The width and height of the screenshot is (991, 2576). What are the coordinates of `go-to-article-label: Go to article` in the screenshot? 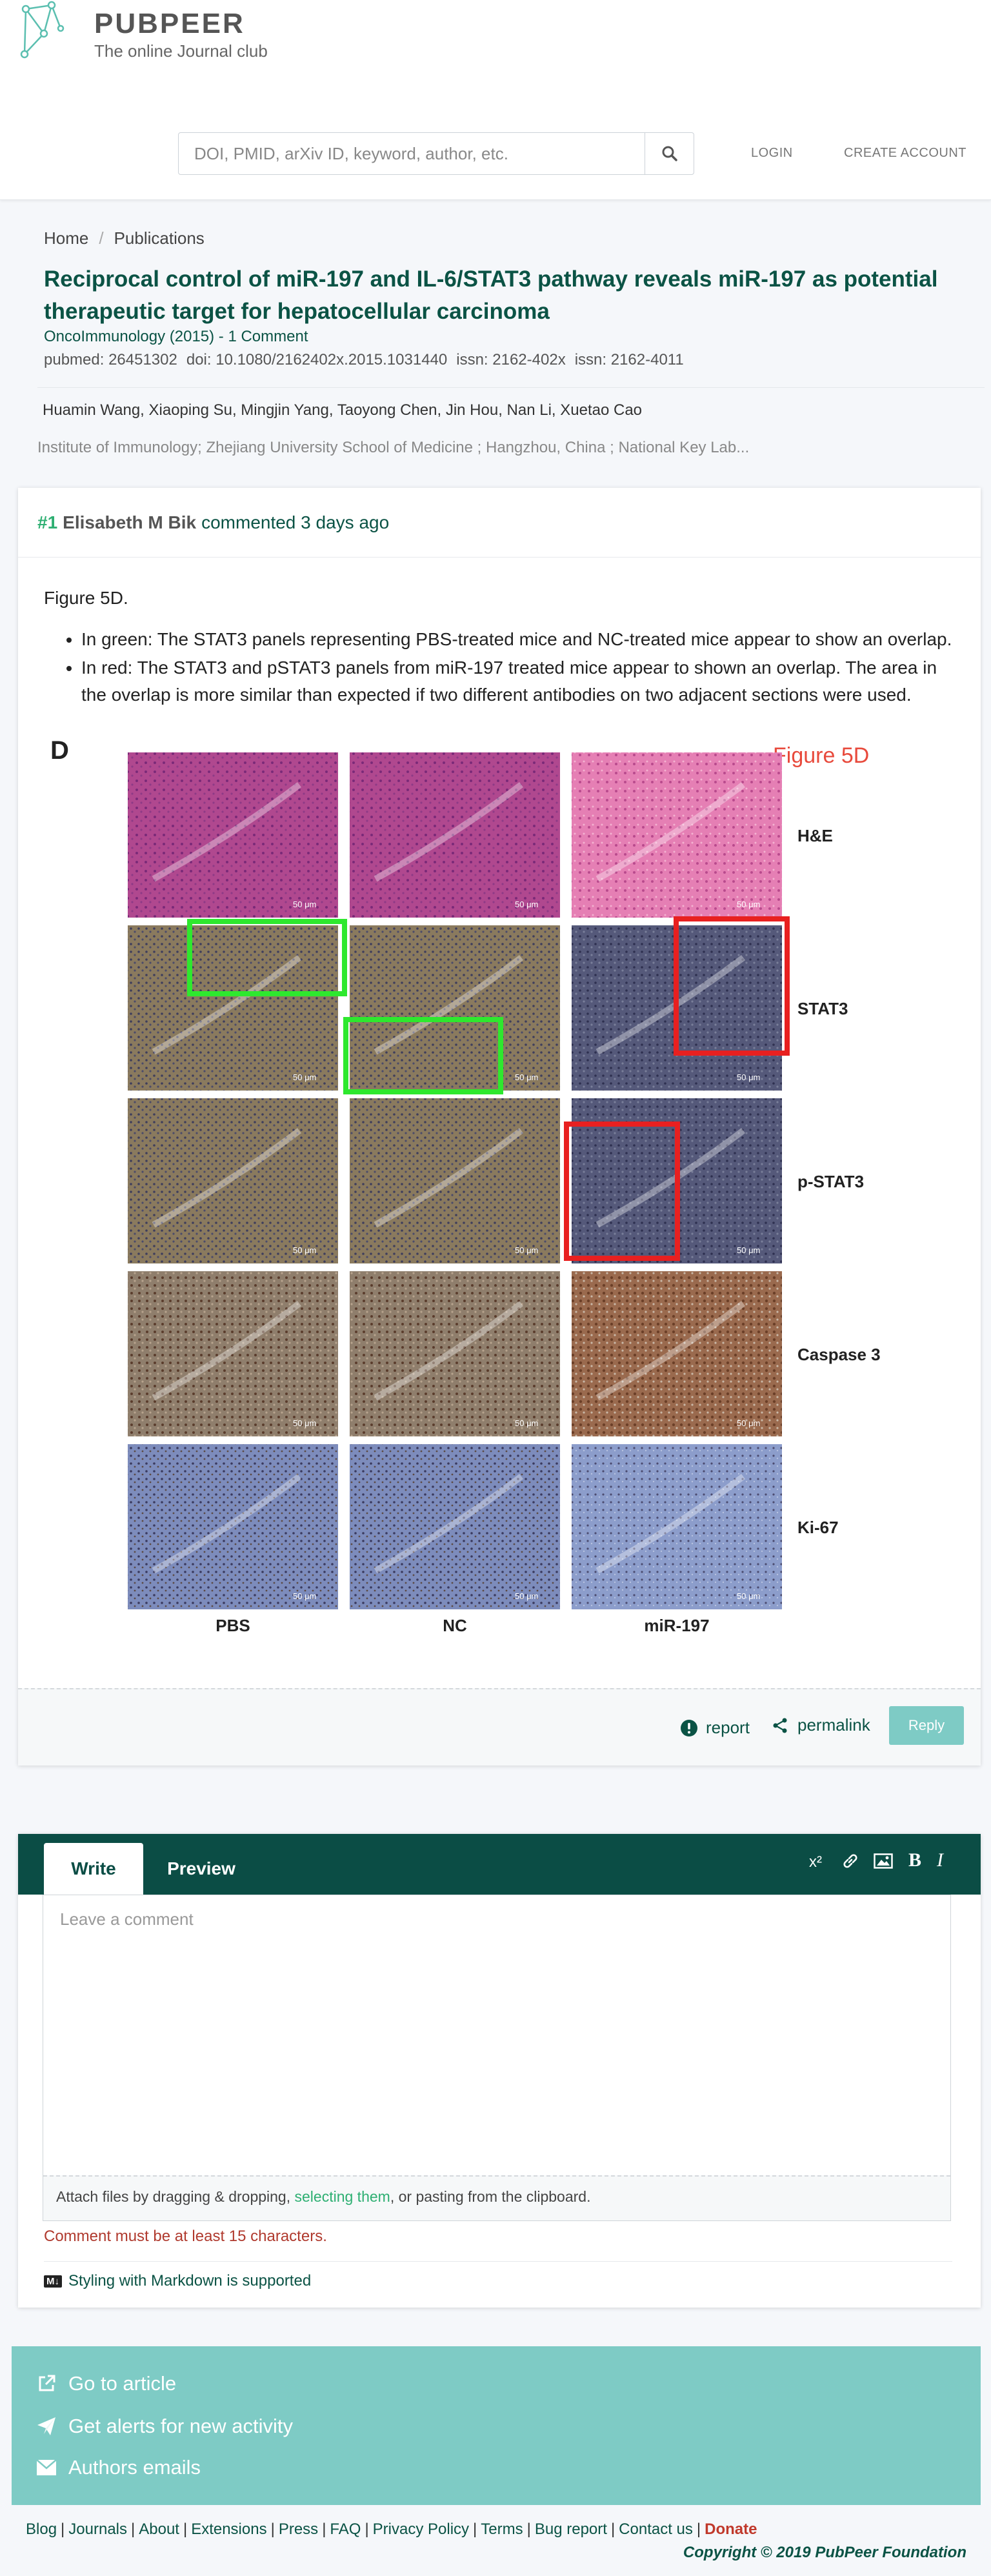 It's located at (122, 2383).